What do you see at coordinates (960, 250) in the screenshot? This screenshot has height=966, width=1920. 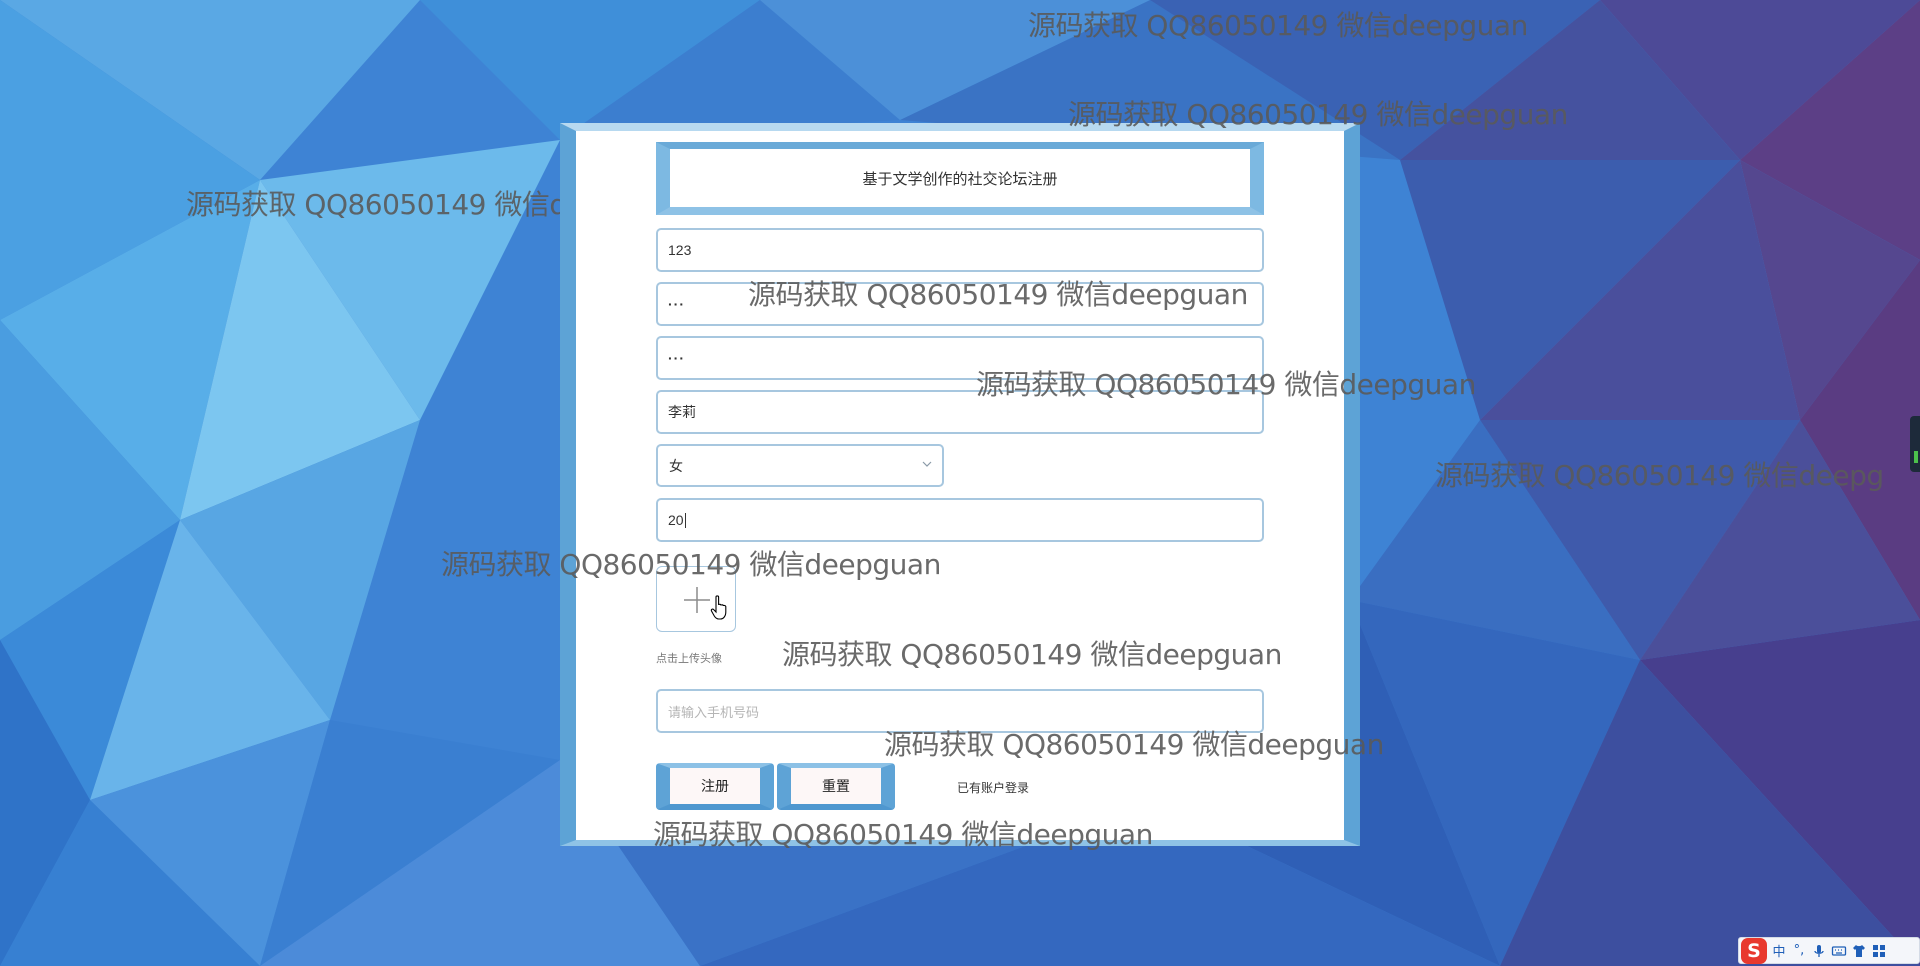 I see `username-input: 123` at bounding box center [960, 250].